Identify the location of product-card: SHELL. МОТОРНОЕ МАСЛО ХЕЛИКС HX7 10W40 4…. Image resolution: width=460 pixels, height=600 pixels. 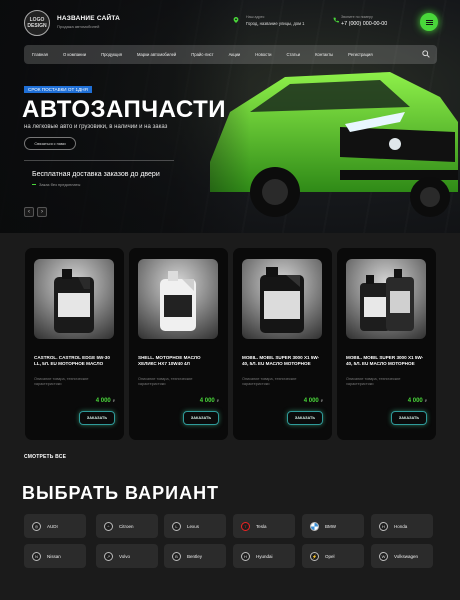
(178, 344).